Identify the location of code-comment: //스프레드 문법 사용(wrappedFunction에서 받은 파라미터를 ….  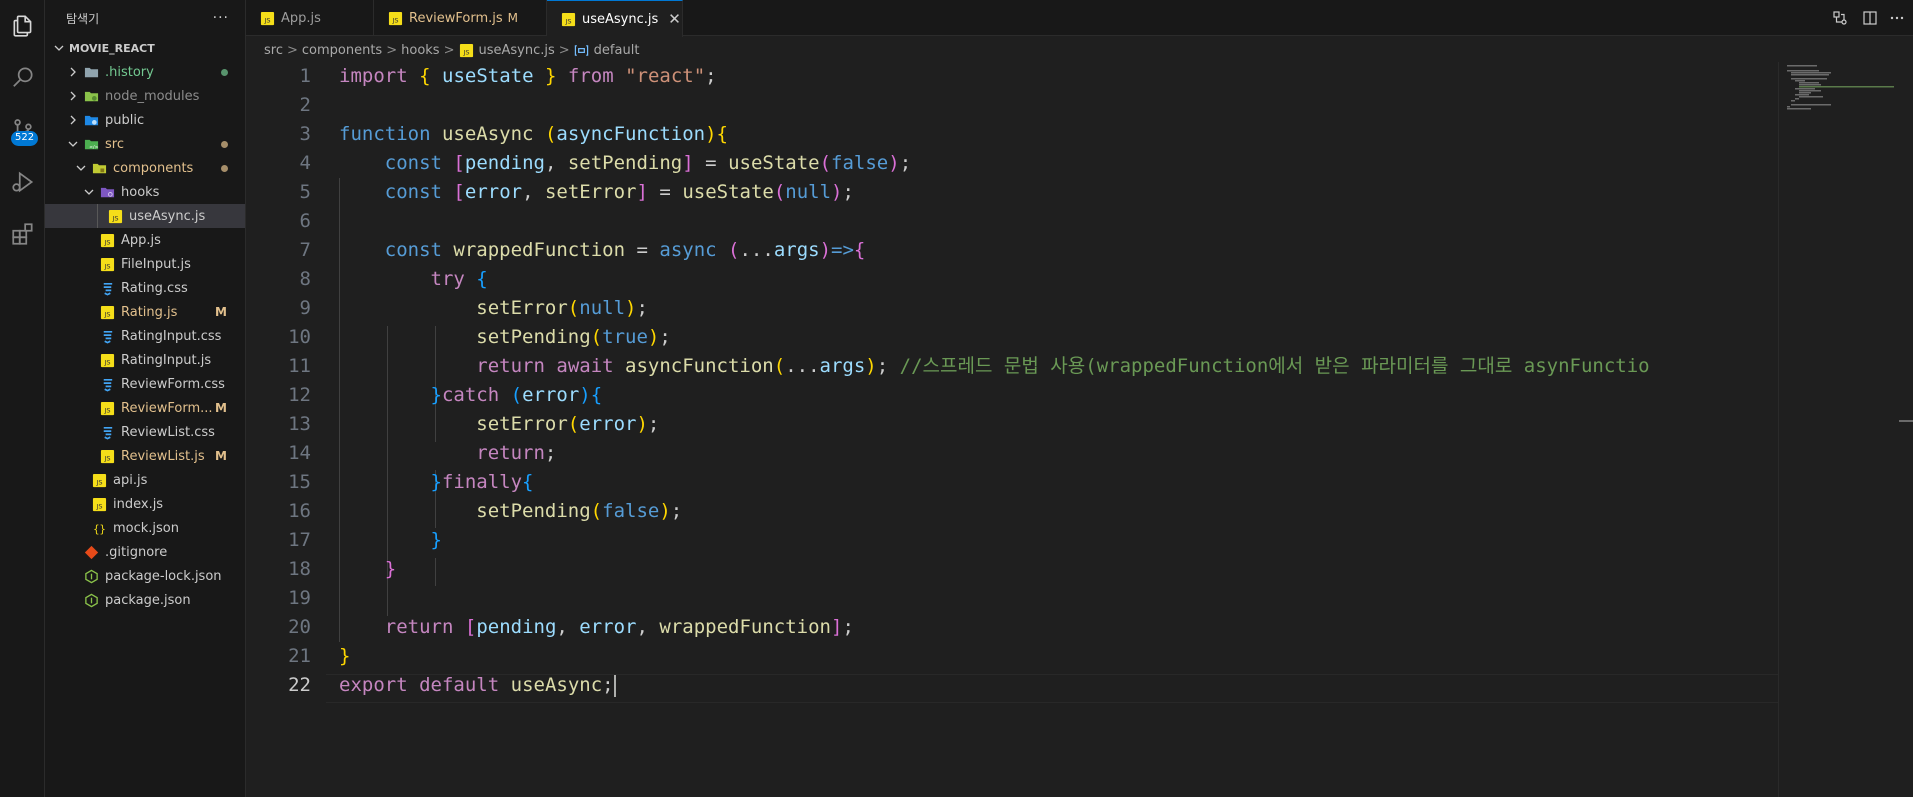
(1274, 366).